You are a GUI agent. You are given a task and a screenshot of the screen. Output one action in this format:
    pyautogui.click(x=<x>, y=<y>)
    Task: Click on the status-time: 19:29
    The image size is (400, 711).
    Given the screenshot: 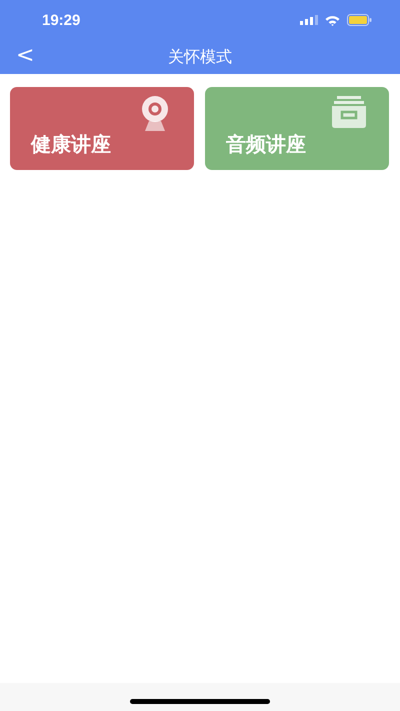 What is the action you would take?
    pyautogui.click(x=61, y=20)
    